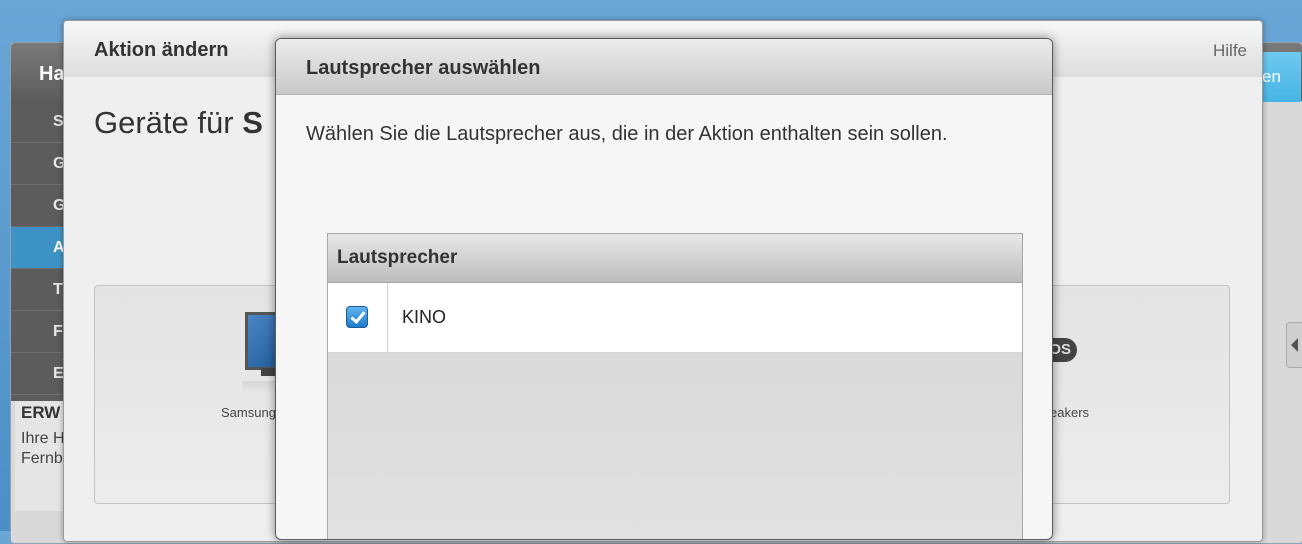  I want to click on sidebar-item: F, so click(41, 332).